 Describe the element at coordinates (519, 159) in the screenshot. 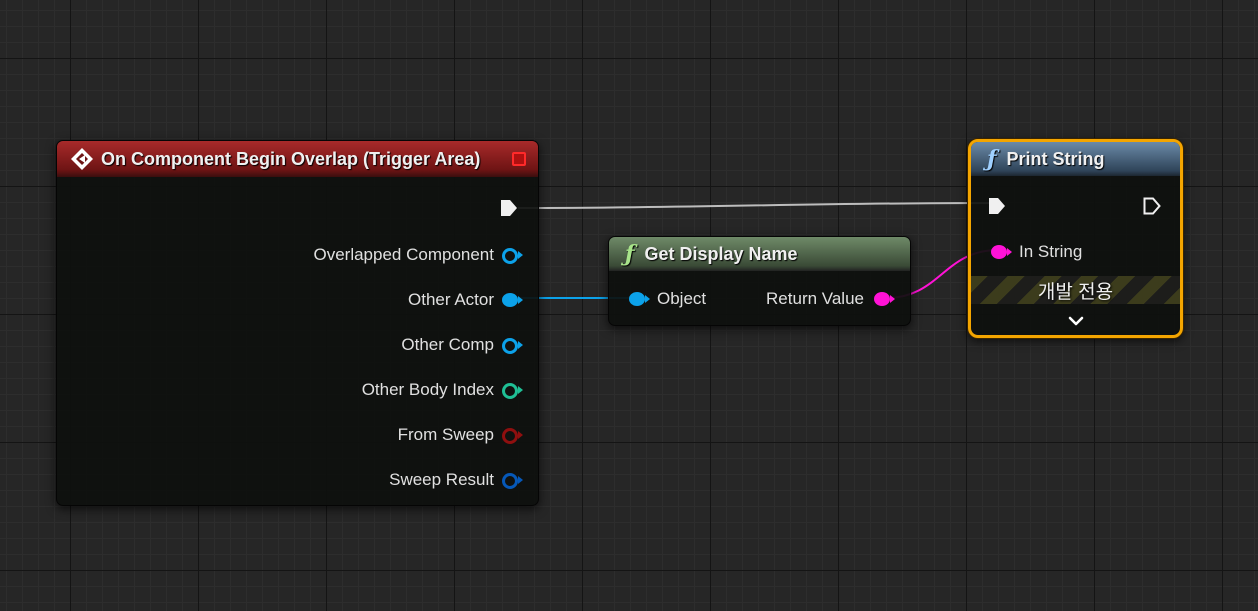

I see `delegate-output-pin` at that location.